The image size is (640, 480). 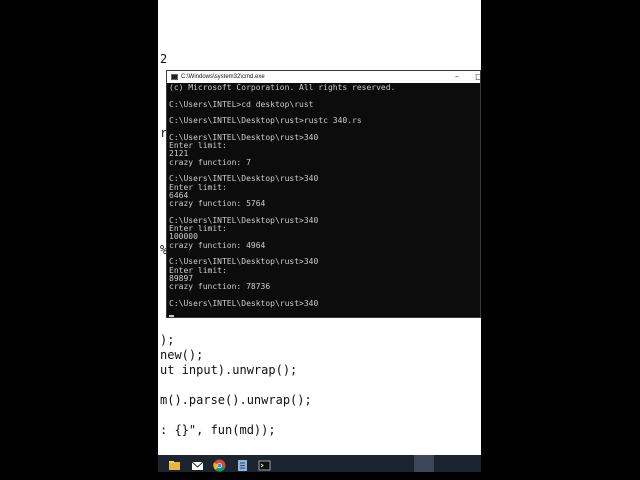 What do you see at coordinates (241, 104) in the screenshot?
I see `terminal-line: C:\Users\INTEL>cd desktop\rust` at bounding box center [241, 104].